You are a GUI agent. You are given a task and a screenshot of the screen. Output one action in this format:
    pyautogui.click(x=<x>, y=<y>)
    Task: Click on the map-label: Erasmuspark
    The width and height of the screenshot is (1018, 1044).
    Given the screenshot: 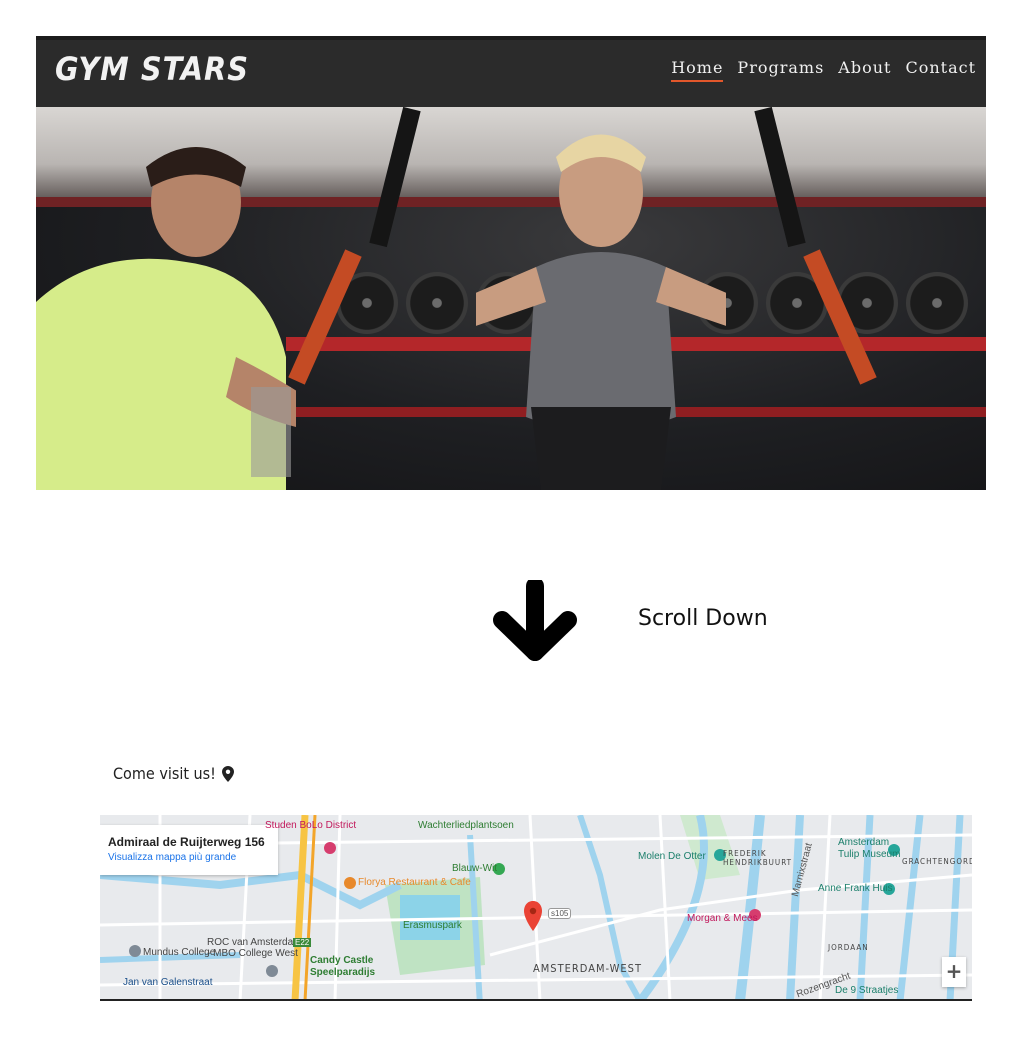 What is the action you would take?
    pyautogui.click(x=432, y=925)
    